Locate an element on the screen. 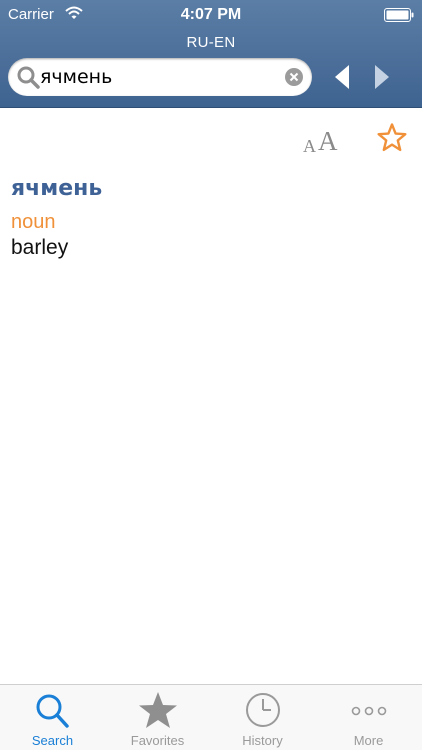 This screenshot has height=751, width=422. search-input is located at coordinates (160, 77).